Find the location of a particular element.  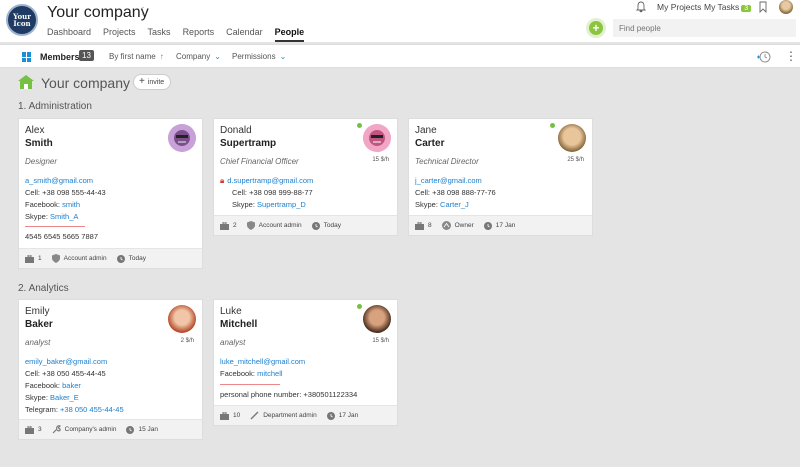

facebook-link: baker is located at coordinates (71, 385).